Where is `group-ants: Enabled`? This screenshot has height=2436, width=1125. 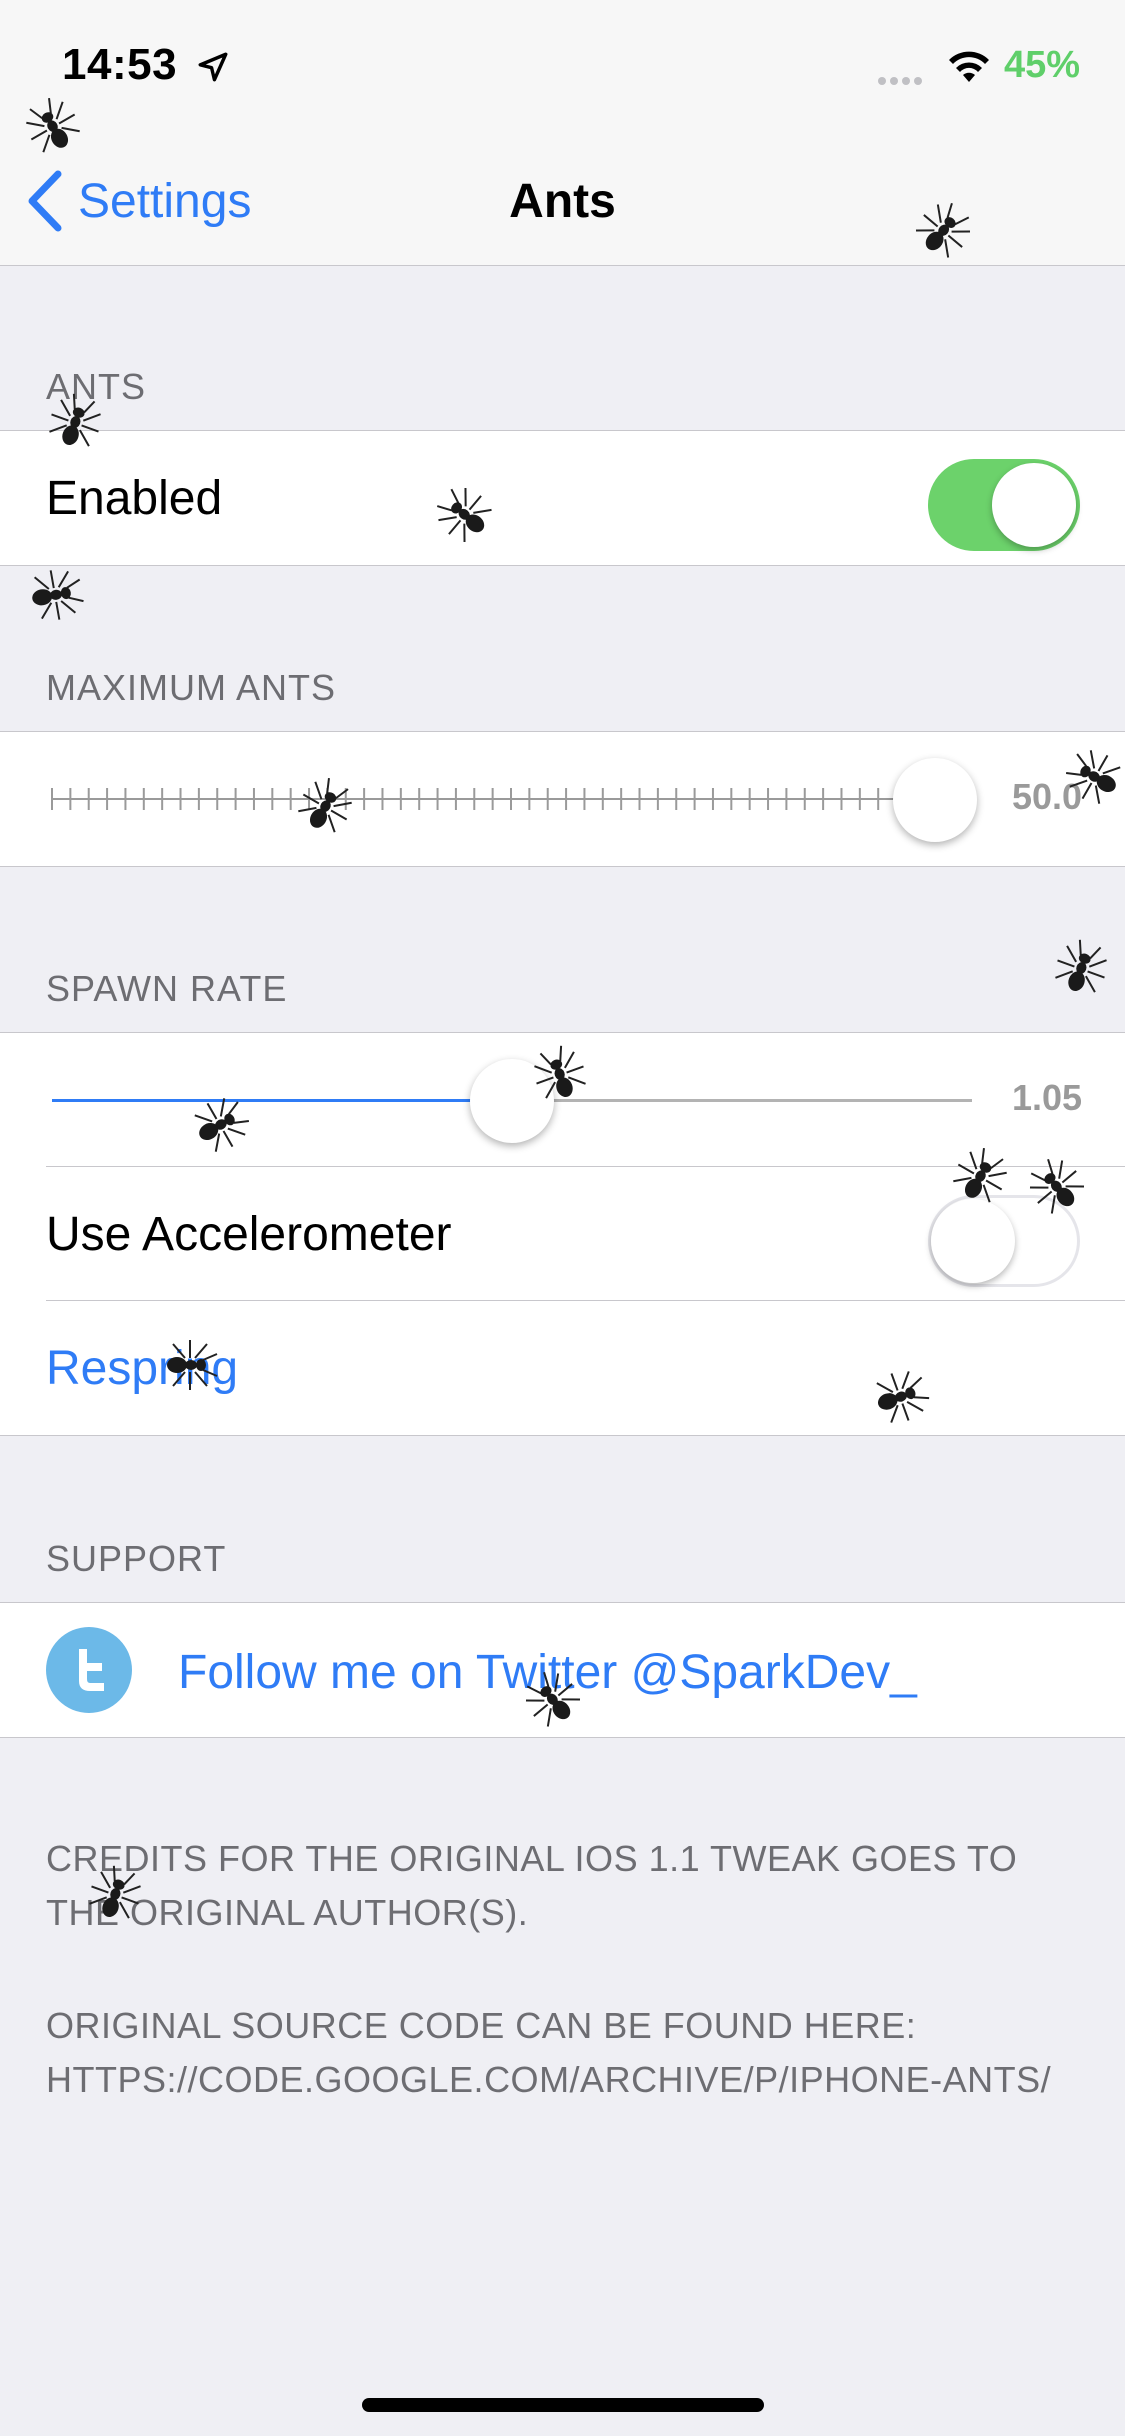 group-ants: Enabled is located at coordinates (562, 498).